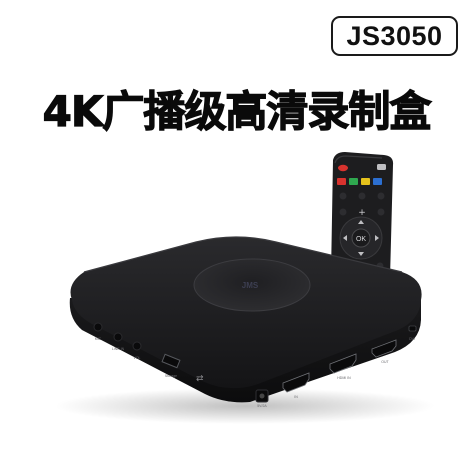  Describe the element at coordinates (296, 397) in the screenshot. I see `hdmi-in-label-1: IN` at that location.